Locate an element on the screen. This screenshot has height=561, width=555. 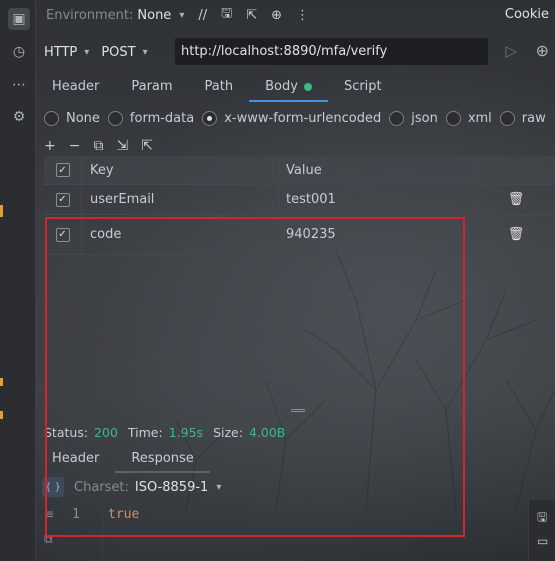
copy-icon: ⧉ is located at coordinates (98, 146).